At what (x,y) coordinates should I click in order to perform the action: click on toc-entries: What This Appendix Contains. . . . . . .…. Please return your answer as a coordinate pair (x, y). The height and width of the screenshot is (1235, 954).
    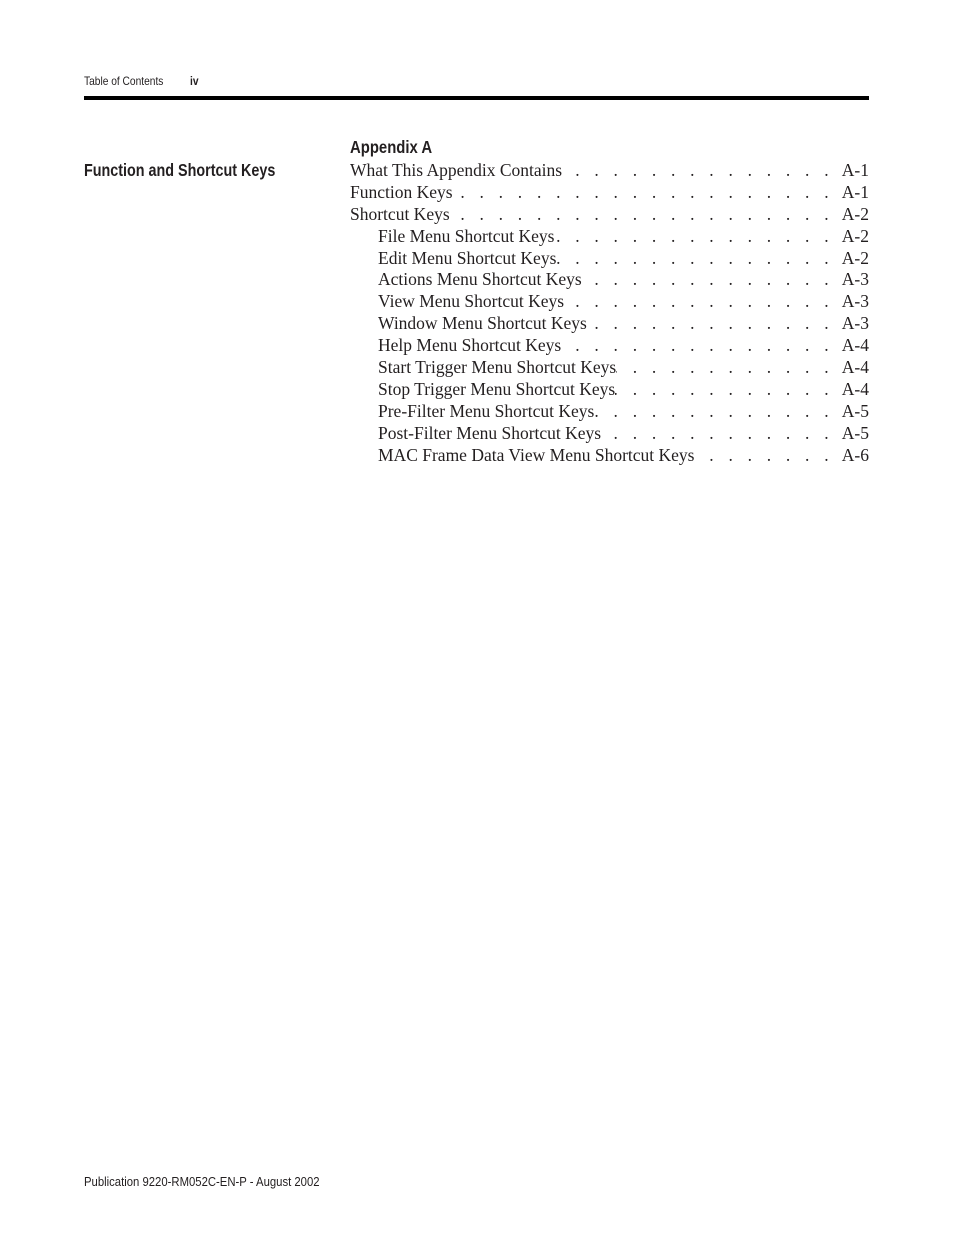
    Looking at the image, I should click on (609, 313).